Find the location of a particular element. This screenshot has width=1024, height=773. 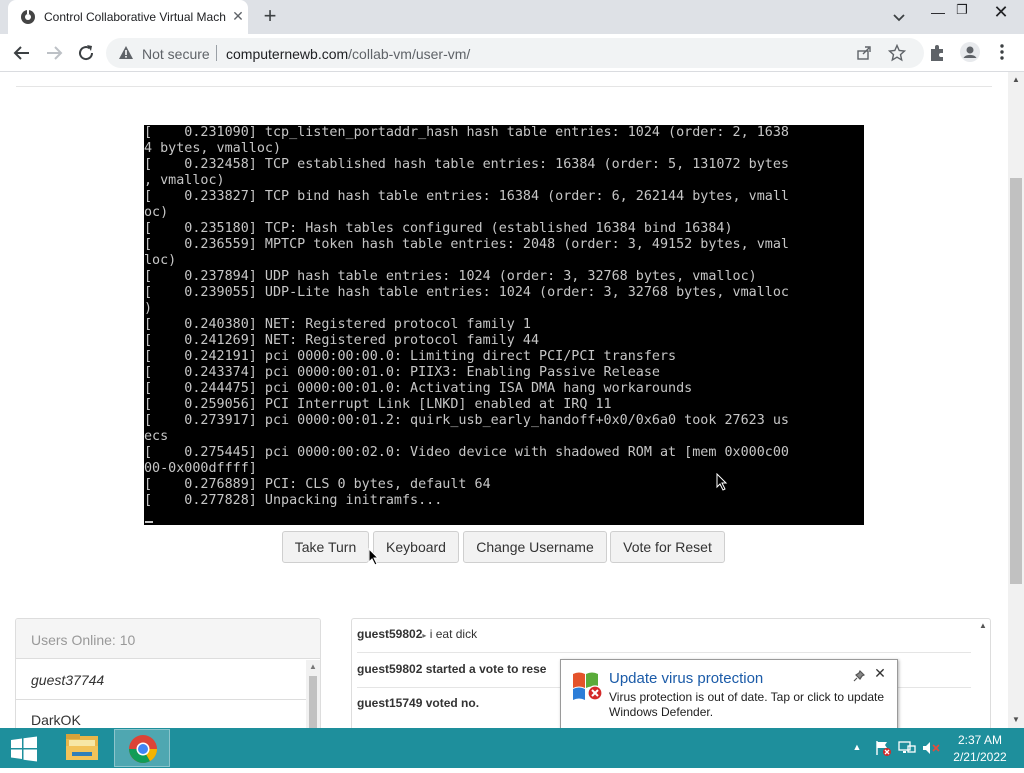

text-cursor is located at coordinates (149, 522).